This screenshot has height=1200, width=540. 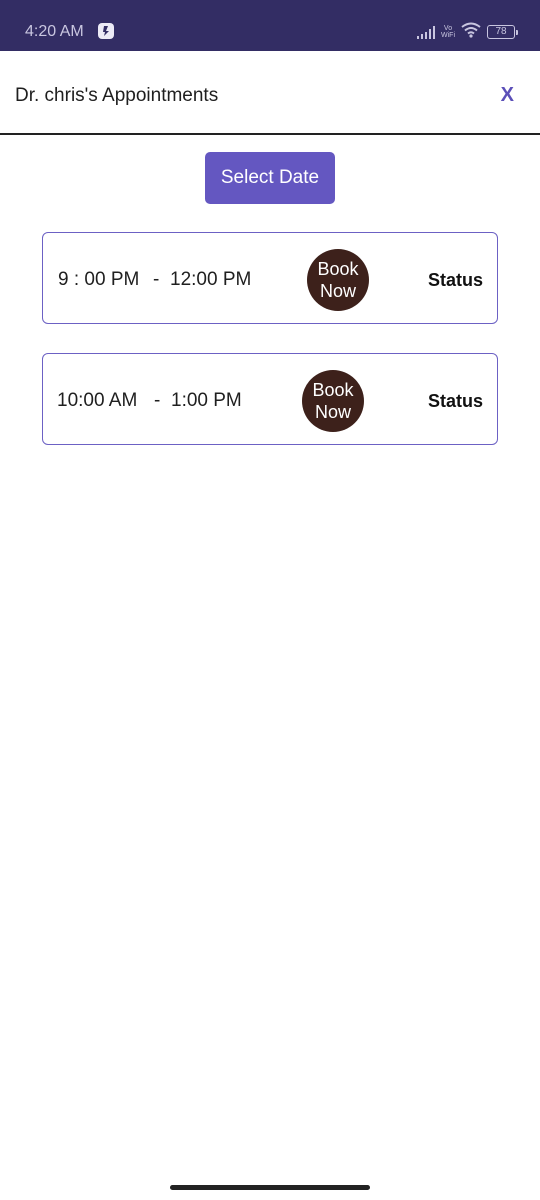 I want to click on slot-end-time: 12:00 PM, so click(x=211, y=279).